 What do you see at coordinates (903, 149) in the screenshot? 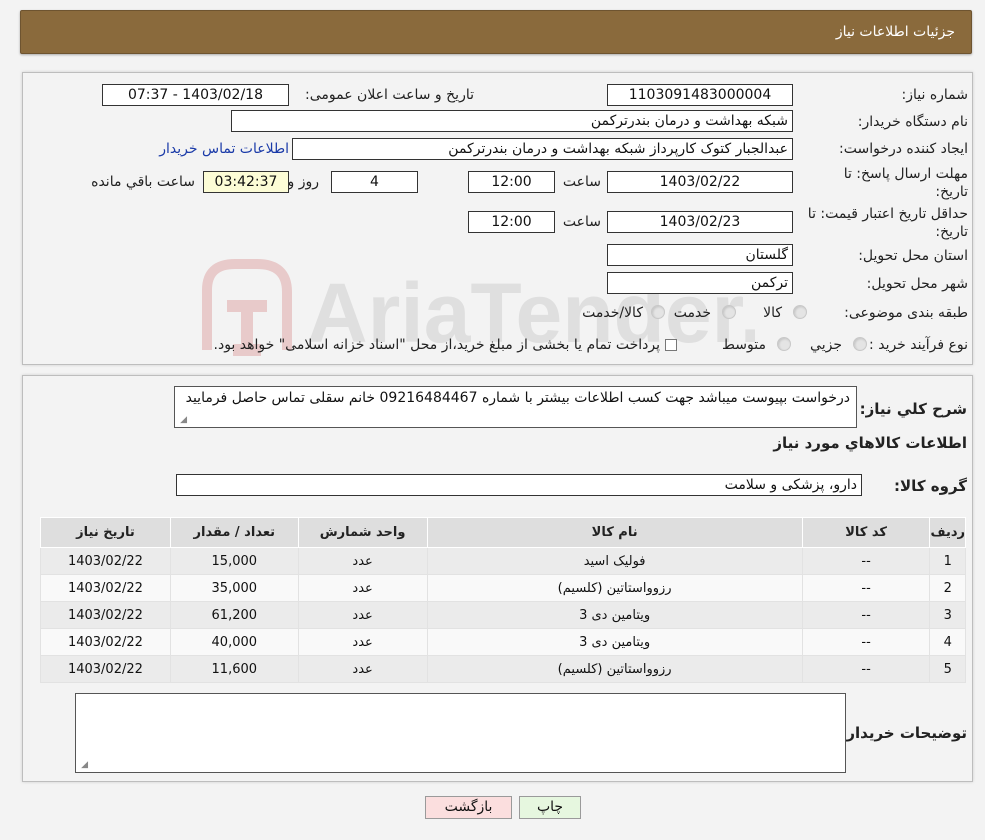
I see `creator-label: ایجاد کننده درخواست:` at bounding box center [903, 149].